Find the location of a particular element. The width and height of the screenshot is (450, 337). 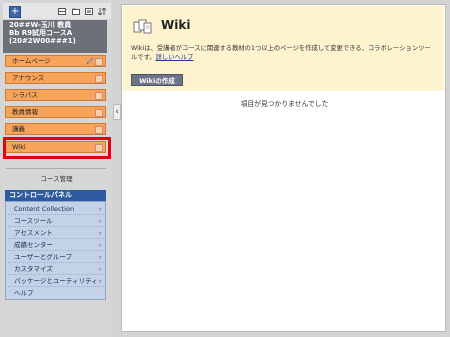

menu-item-label: ホームページ is located at coordinates (31, 61).